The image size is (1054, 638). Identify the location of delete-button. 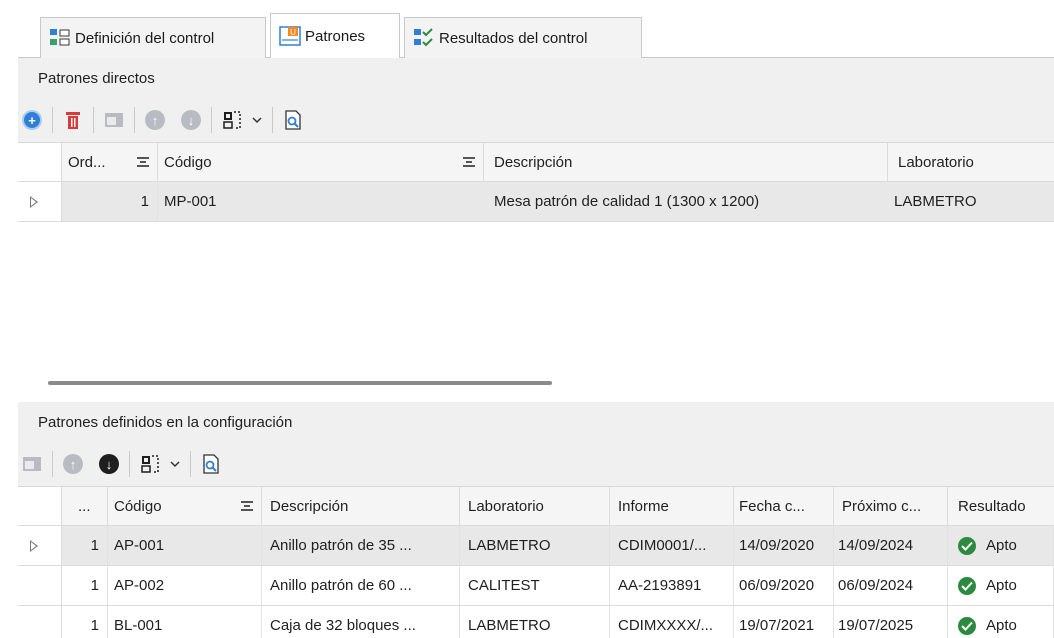
(73, 120).